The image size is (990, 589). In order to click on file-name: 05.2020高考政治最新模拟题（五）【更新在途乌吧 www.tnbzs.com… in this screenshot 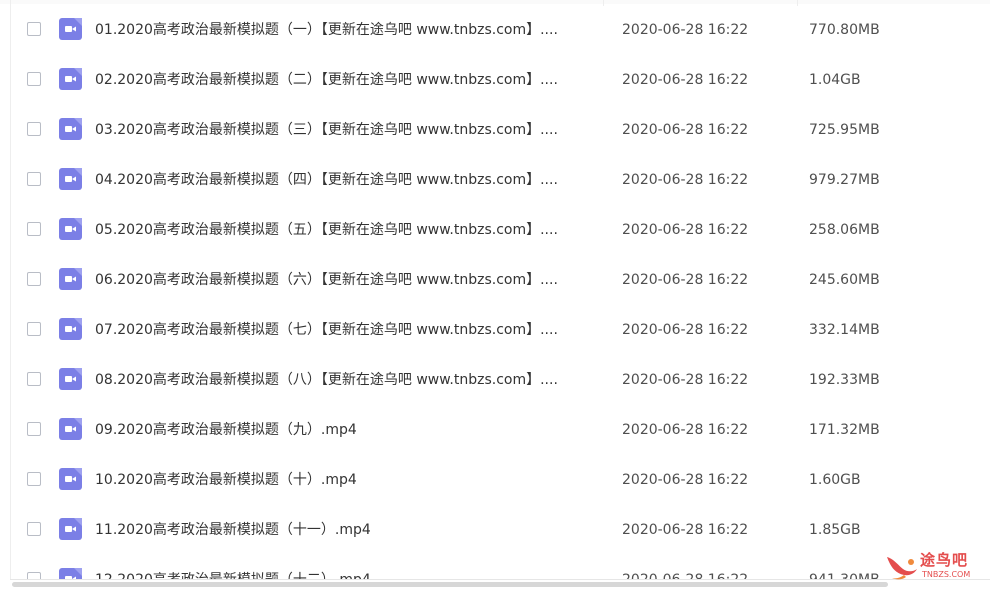, I will do `click(345, 230)`.